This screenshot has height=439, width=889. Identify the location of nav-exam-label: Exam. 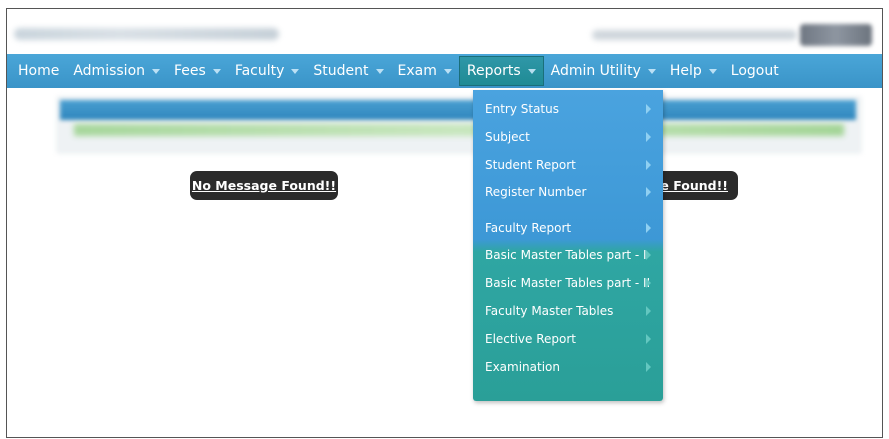
(417, 71).